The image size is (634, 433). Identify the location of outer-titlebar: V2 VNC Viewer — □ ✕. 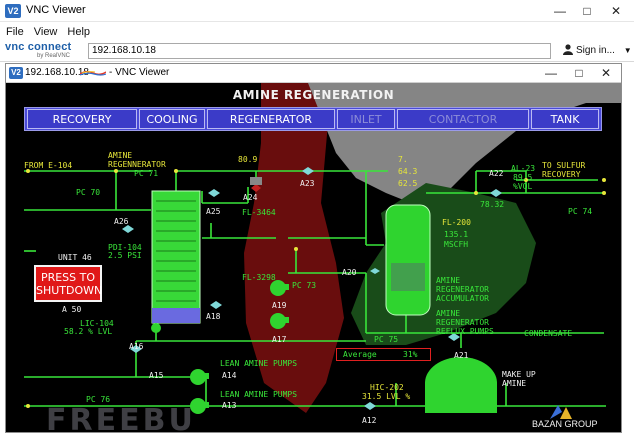
(317, 11).